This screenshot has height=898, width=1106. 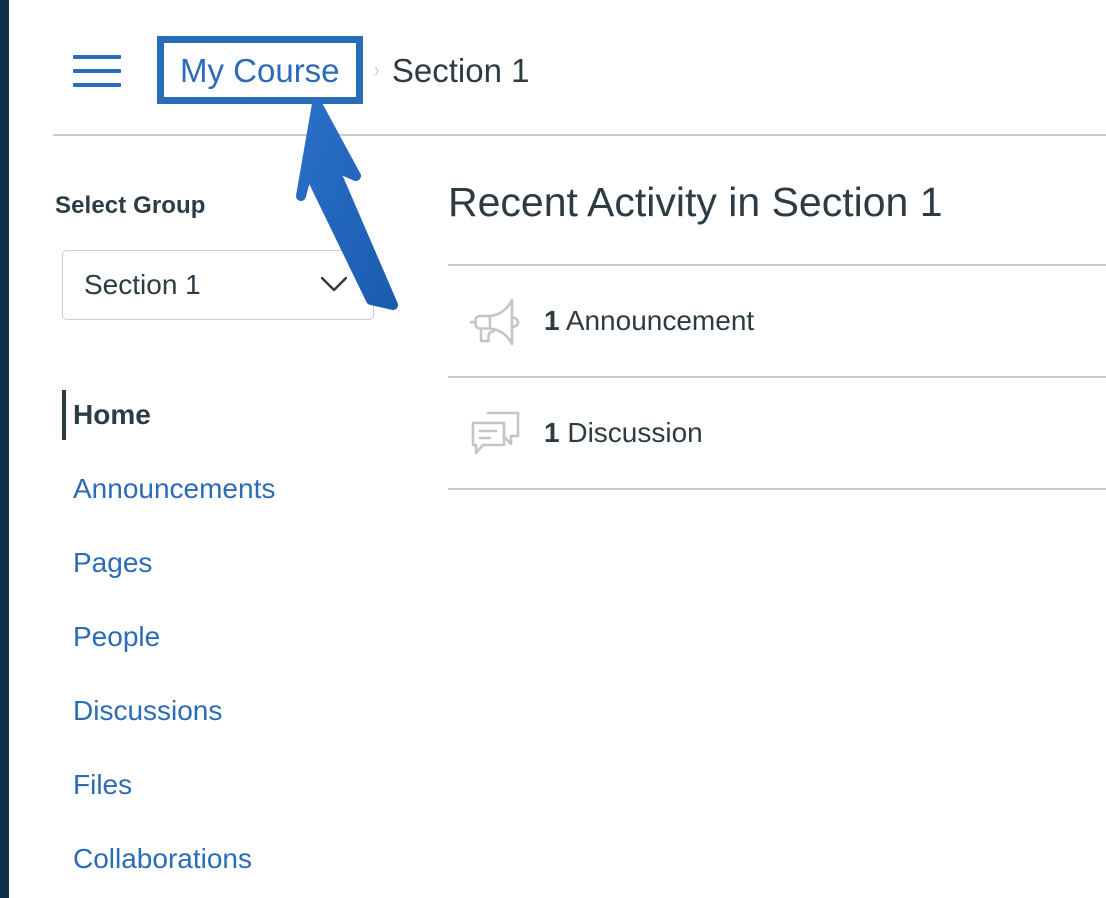 I want to click on sidebar-item-collaborations: Collaborations, so click(x=219, y=859).